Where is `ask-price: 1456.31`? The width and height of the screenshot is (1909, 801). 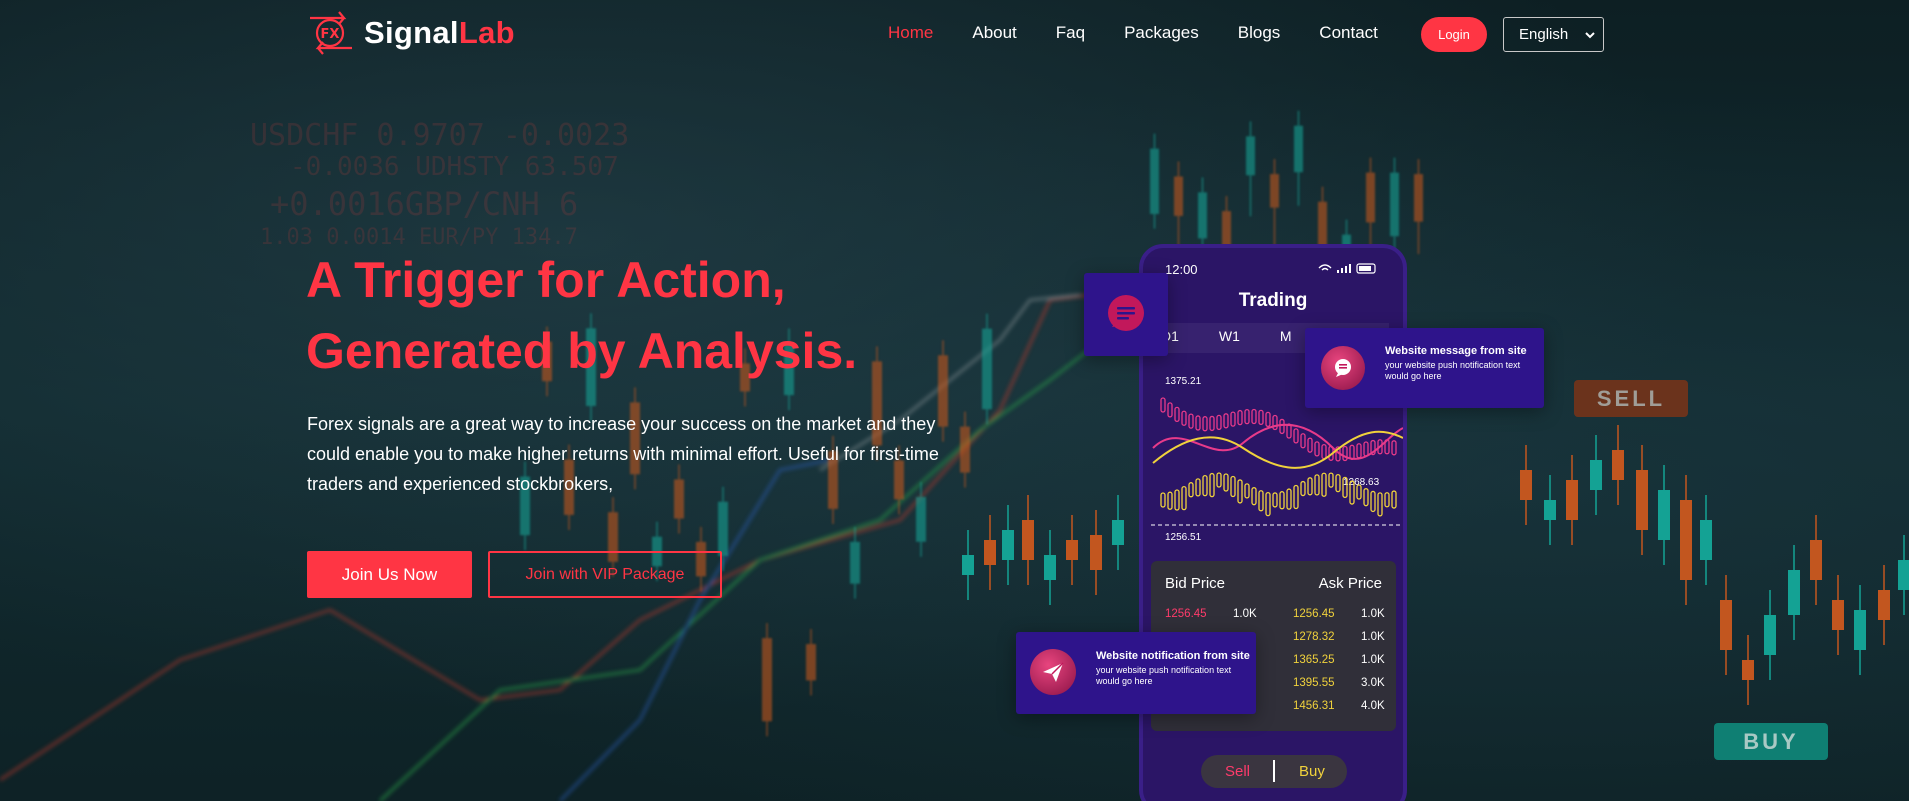 ask-price: 1456.31 is located at coordinates (1314, 706).